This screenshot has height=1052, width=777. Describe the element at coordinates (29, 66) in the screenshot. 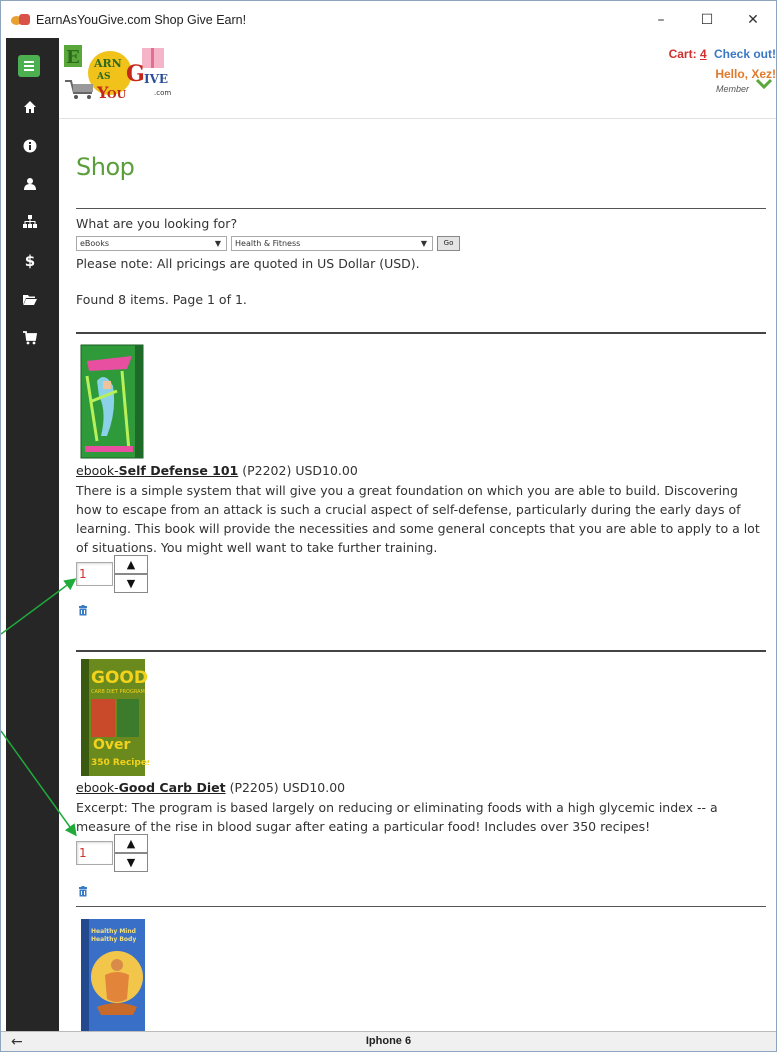

I see `hamburger-menu-button` at that location.